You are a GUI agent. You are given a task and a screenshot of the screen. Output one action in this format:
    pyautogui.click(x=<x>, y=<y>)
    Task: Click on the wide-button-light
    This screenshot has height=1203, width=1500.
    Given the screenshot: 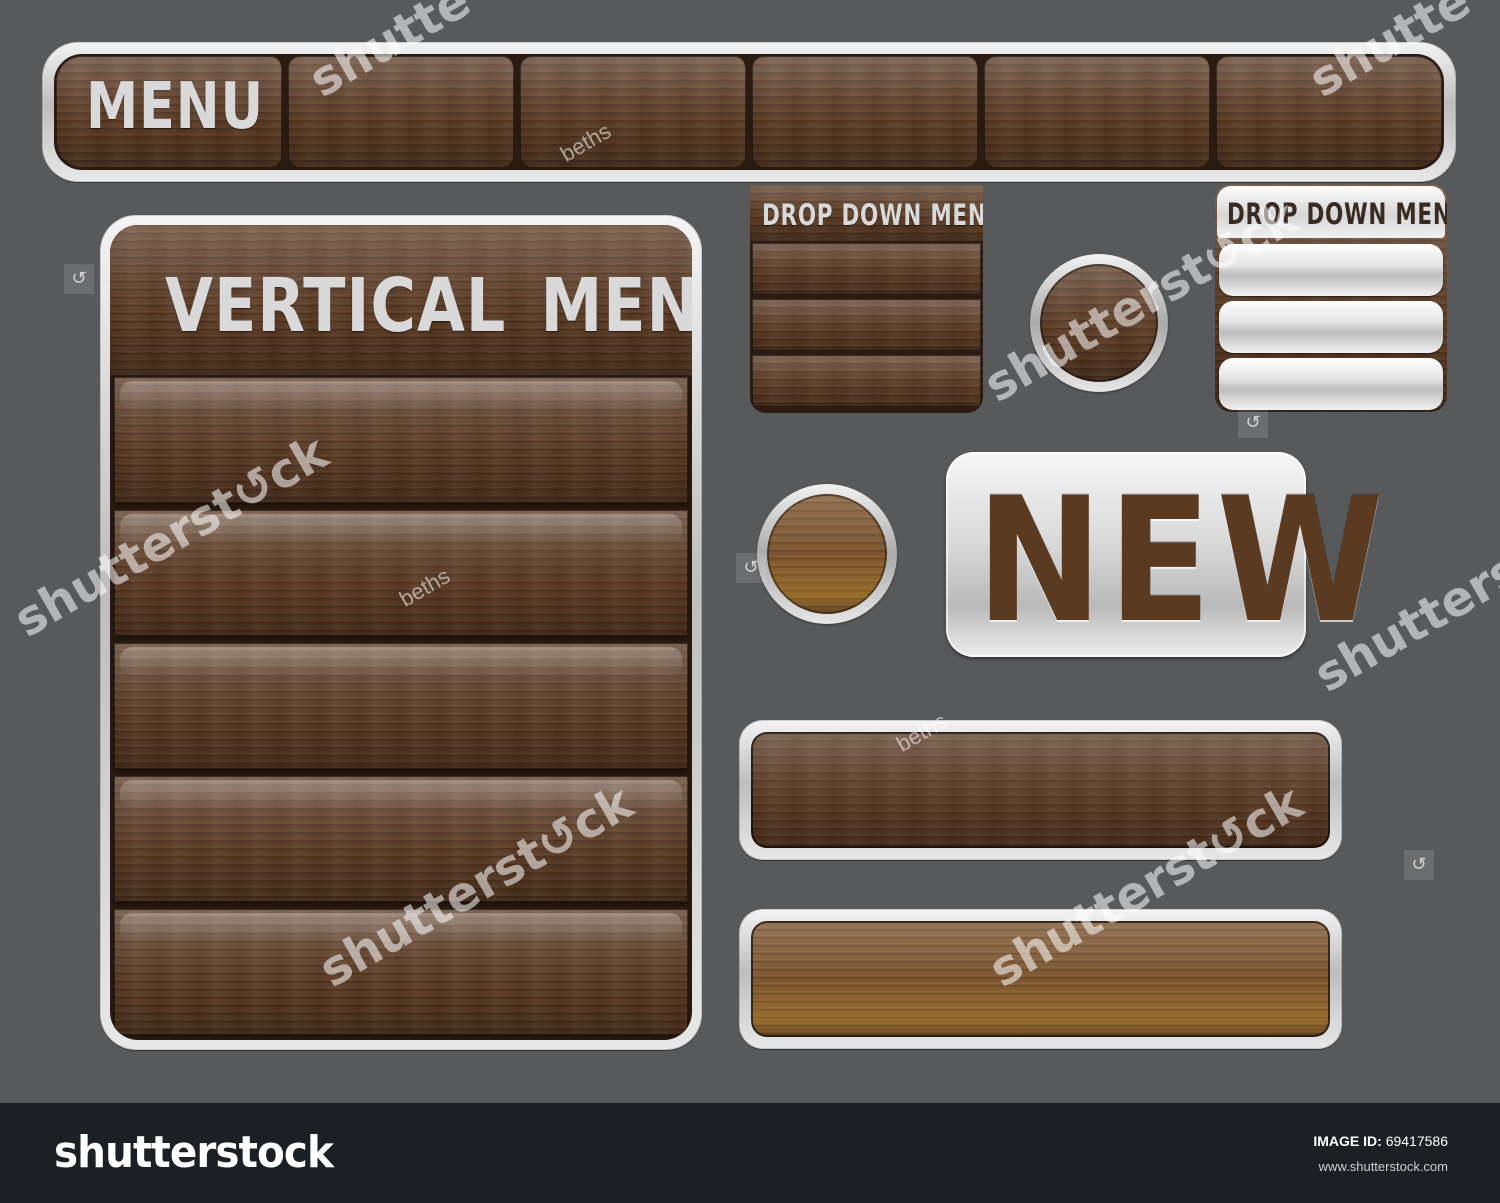 What is the action you would take?
    pyautogui.click(x=1040, y=979)
    